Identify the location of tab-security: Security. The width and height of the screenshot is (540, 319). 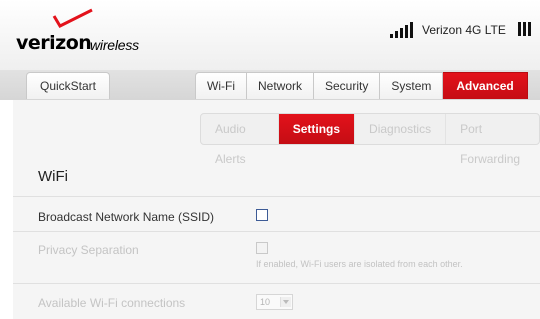
(347, 85).